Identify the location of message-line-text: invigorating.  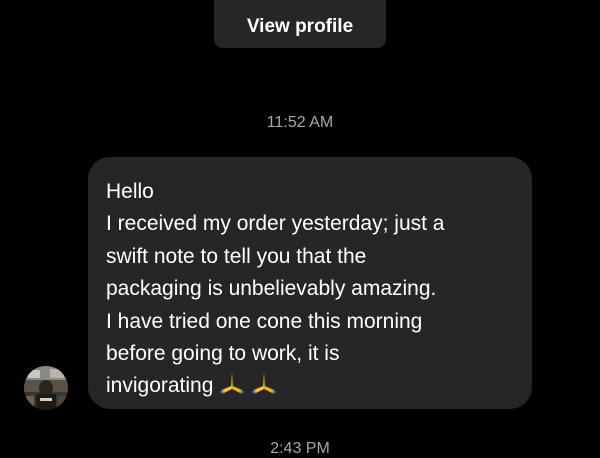
(160, 386).